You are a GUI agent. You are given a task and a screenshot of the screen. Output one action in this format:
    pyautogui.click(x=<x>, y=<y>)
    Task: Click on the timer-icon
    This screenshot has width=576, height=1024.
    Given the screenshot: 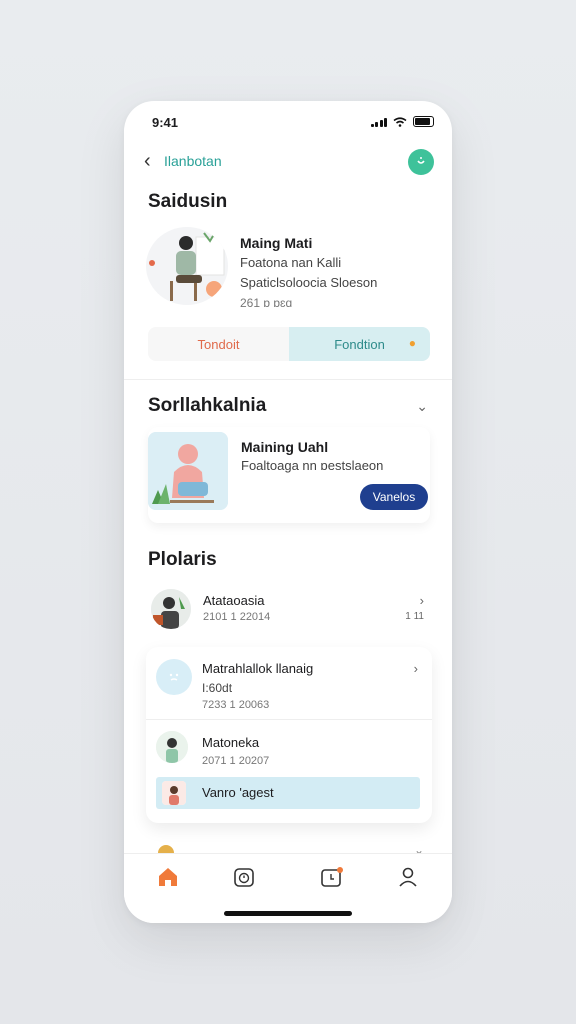 What is the action you would take?
    pyautogui.click(x=244, y=877)
    